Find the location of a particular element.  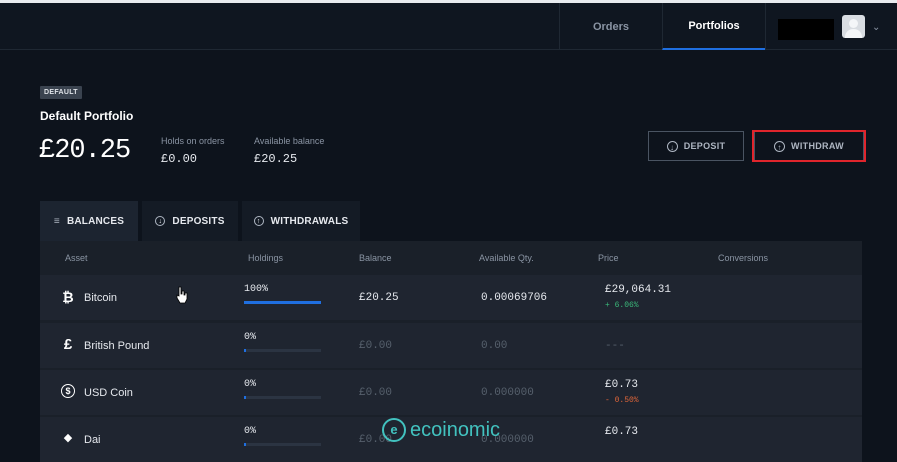

tab-deposits-label: DEPOSITS is located at coordinates (198, 221).